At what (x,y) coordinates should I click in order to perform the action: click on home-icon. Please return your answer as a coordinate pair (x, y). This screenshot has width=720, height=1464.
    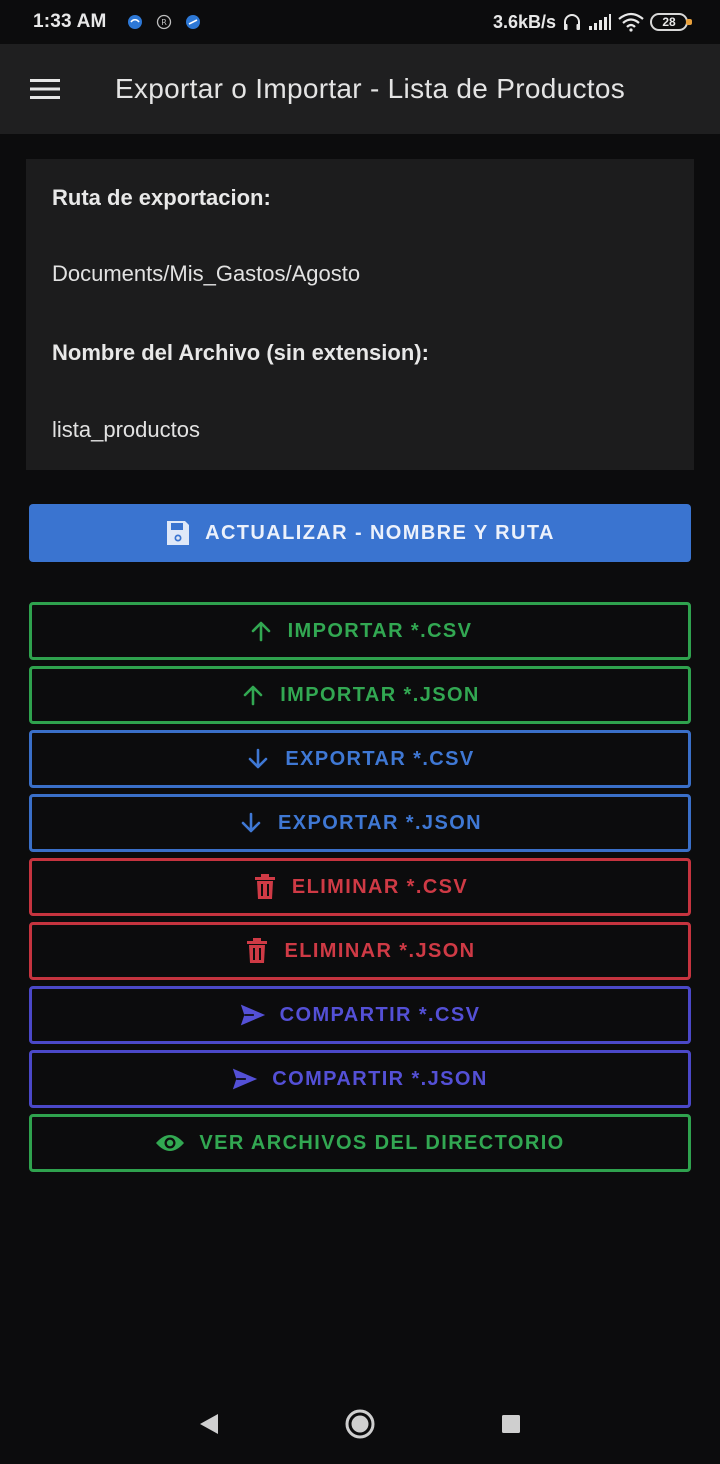
    Looking at the image, I should click on (360, 1424).